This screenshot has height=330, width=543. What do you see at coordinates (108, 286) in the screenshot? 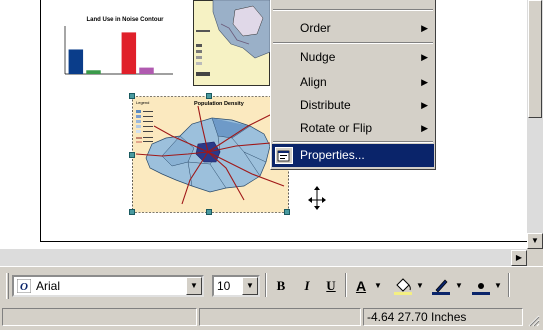
I see `font-name-dropdown: O Arial ▼` at bounding box center [108, 286].